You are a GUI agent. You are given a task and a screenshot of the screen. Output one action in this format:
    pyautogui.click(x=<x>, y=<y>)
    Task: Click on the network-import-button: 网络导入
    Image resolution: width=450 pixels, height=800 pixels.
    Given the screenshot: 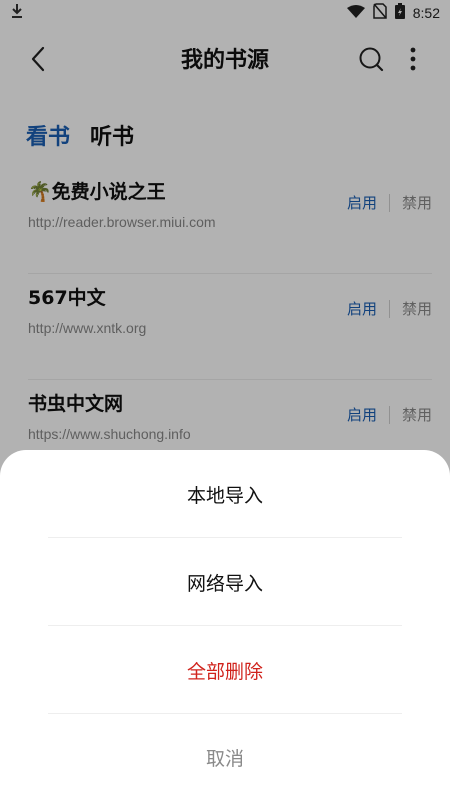 What is the action you would take?
    pyautogui.click(x=225, y=582)
    